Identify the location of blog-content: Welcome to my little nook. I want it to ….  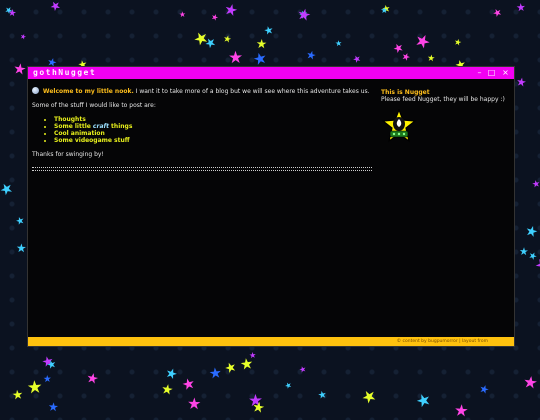
(202, 122).